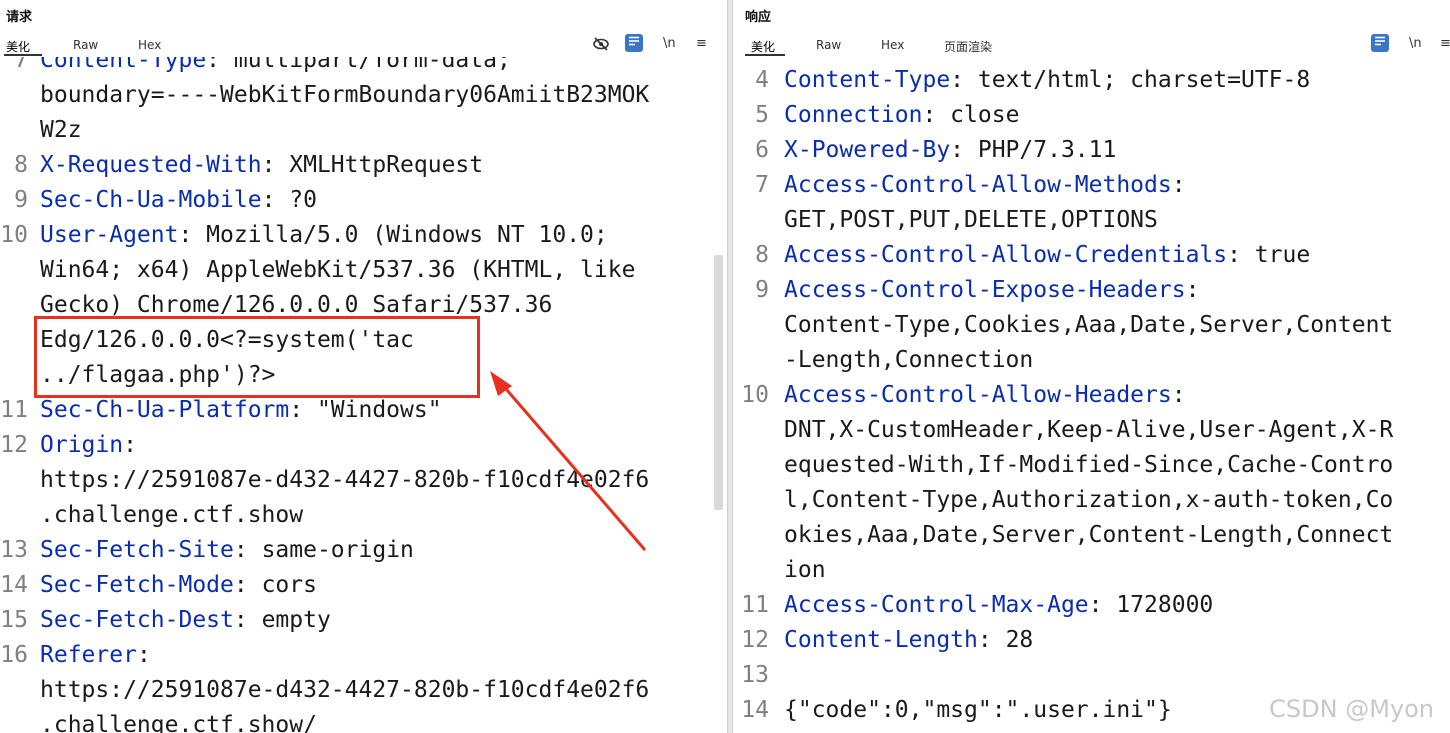 The width and height of the screenshot is (1450, 733). What do you see at coordinates (985, 185) in the screenshot?
I see `line-content: Access-Control-Allow-Methods:` at bounding box center [985, 185].